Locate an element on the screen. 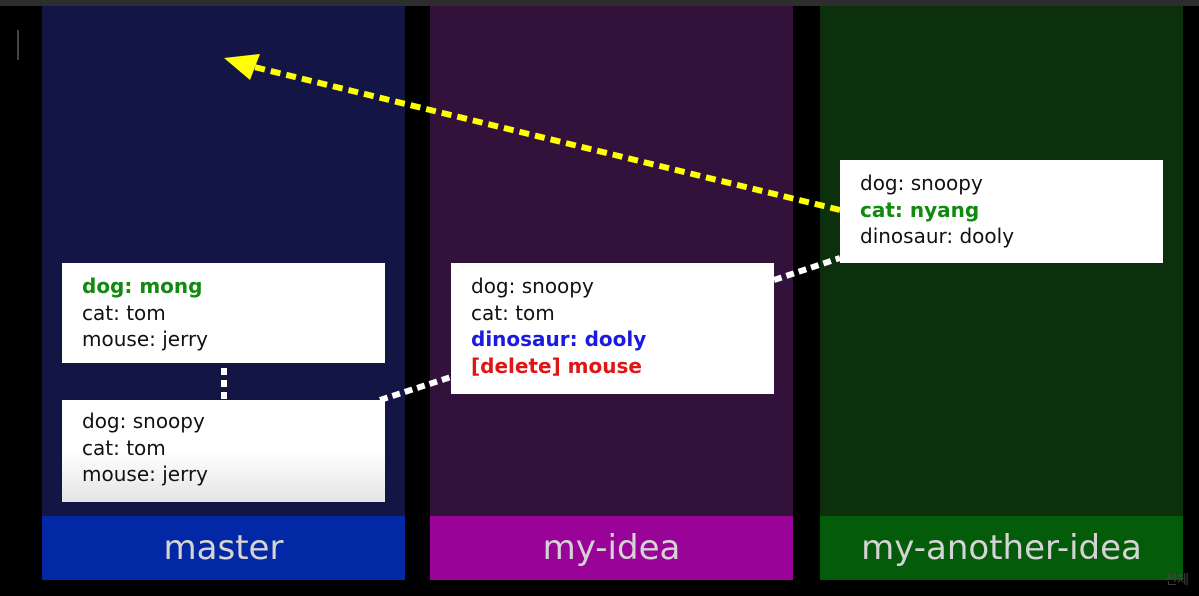 This screenshot has width=1199, height=596. commit-line: [delete] mouse is located at coordinates (556, 365).